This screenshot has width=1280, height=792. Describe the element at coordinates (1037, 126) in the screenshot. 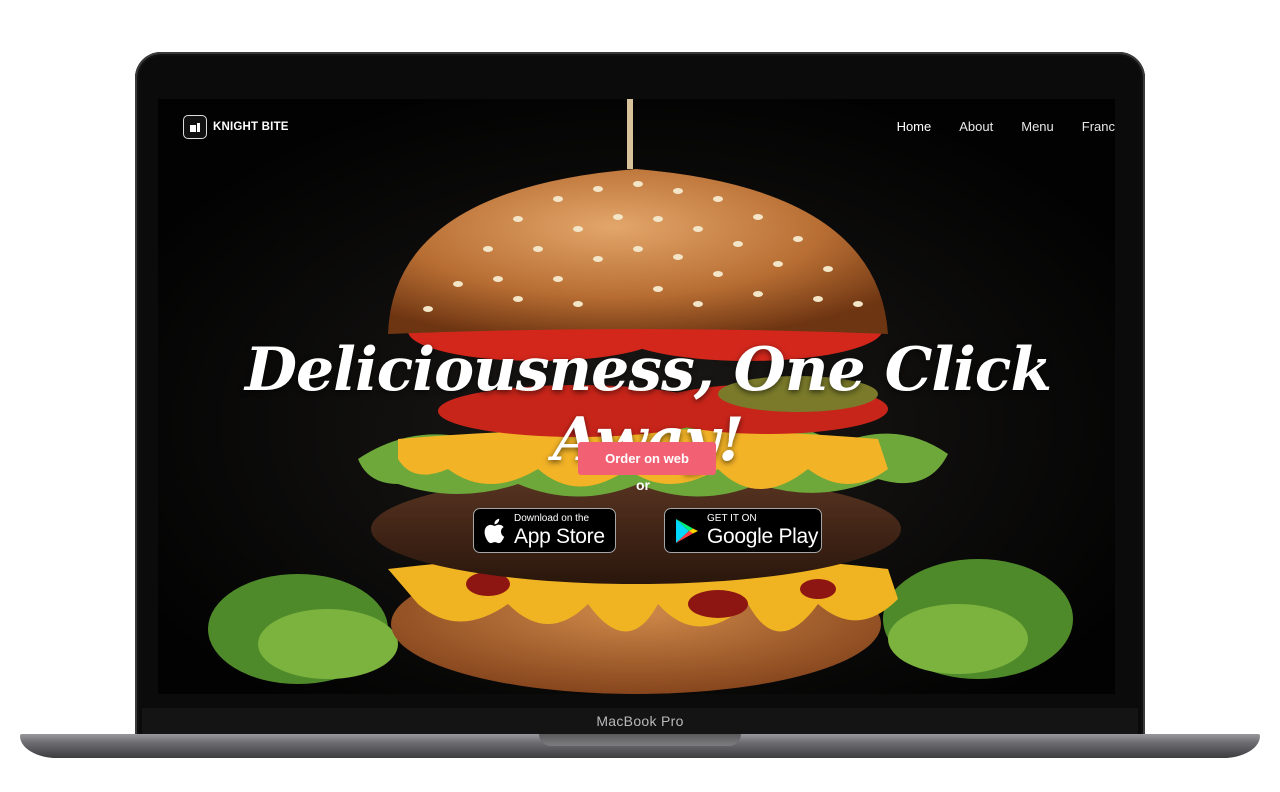

I see `nav-link-menu: Menu` at that location.